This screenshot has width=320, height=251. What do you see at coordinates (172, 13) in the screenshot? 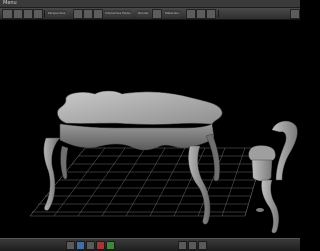
I see `materials-label: Materials` at bounding box center [172, 13].